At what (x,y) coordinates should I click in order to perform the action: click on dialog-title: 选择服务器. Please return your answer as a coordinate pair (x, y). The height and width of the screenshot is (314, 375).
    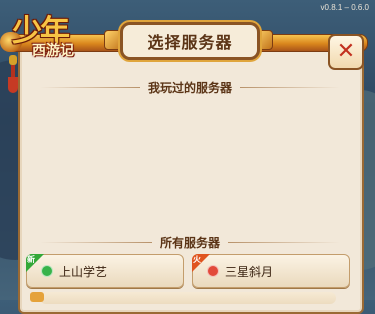
    Looking at the image, I should click on (190, 42).